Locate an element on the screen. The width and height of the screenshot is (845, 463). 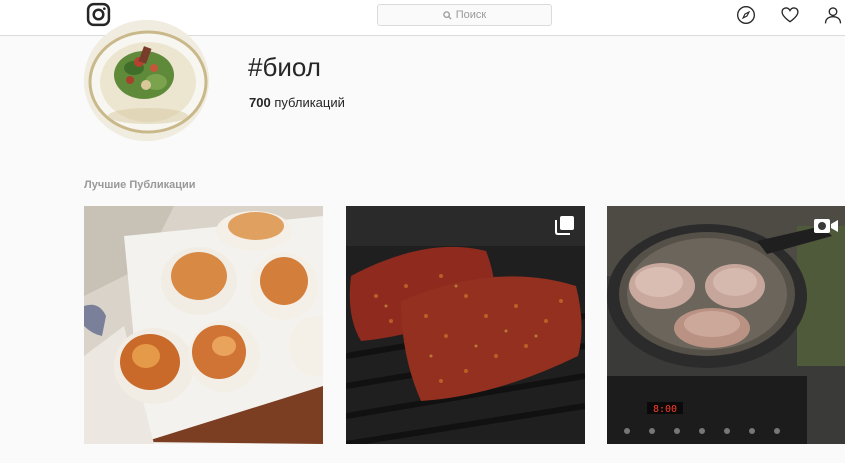
post-count: 700 публикаций is located at coordinates (297, 102).